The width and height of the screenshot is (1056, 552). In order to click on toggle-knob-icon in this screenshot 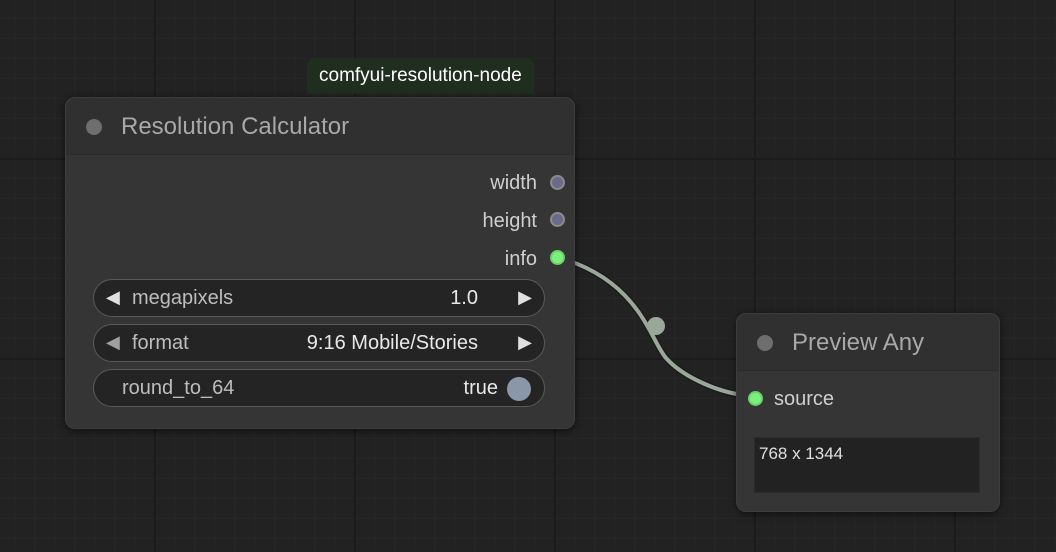, I will do `click(519, 389)`.